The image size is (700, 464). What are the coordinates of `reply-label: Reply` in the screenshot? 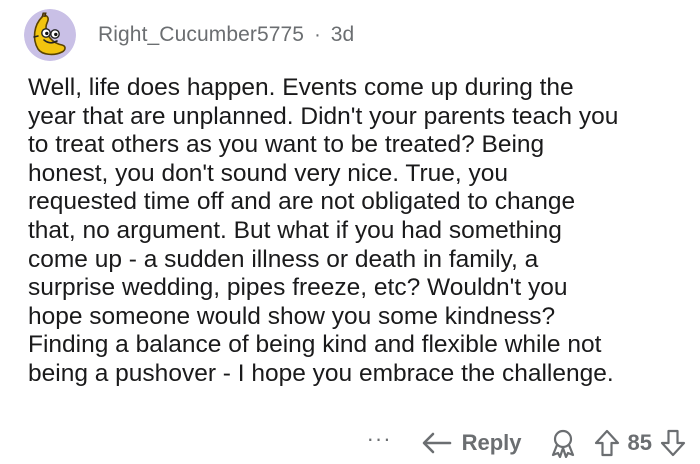 It's located at (491, 442).